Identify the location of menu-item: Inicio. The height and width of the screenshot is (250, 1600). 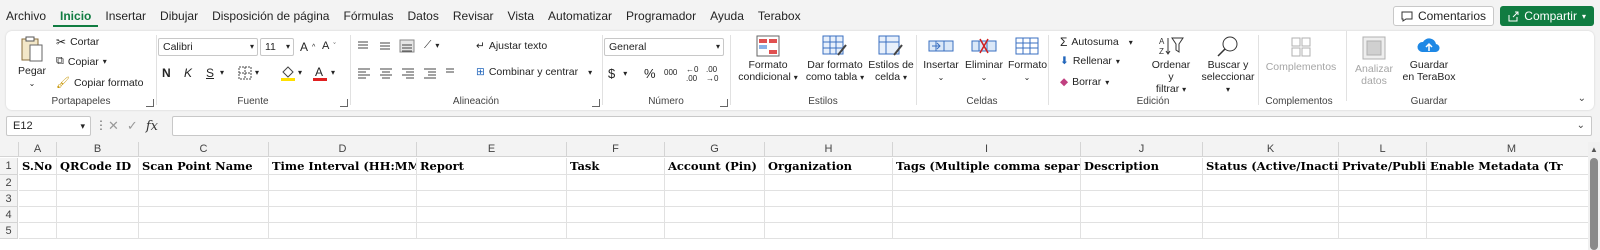
(76, 16).